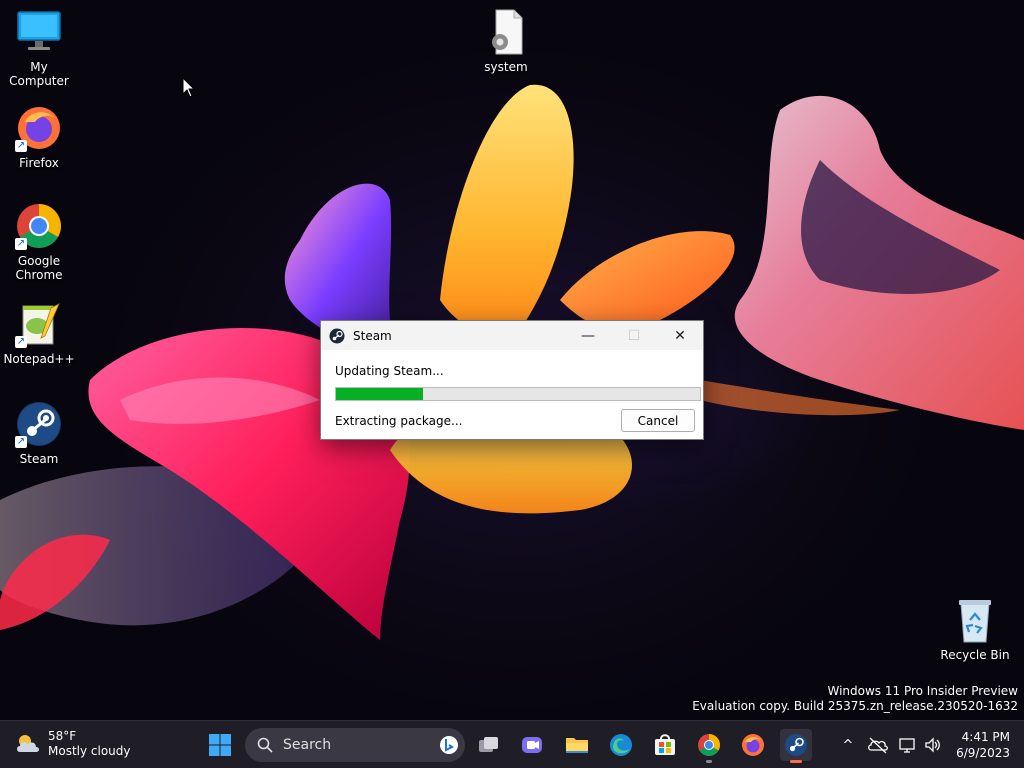 The image size is (1024, 768). I want to click on store-button, so click(665, 745).